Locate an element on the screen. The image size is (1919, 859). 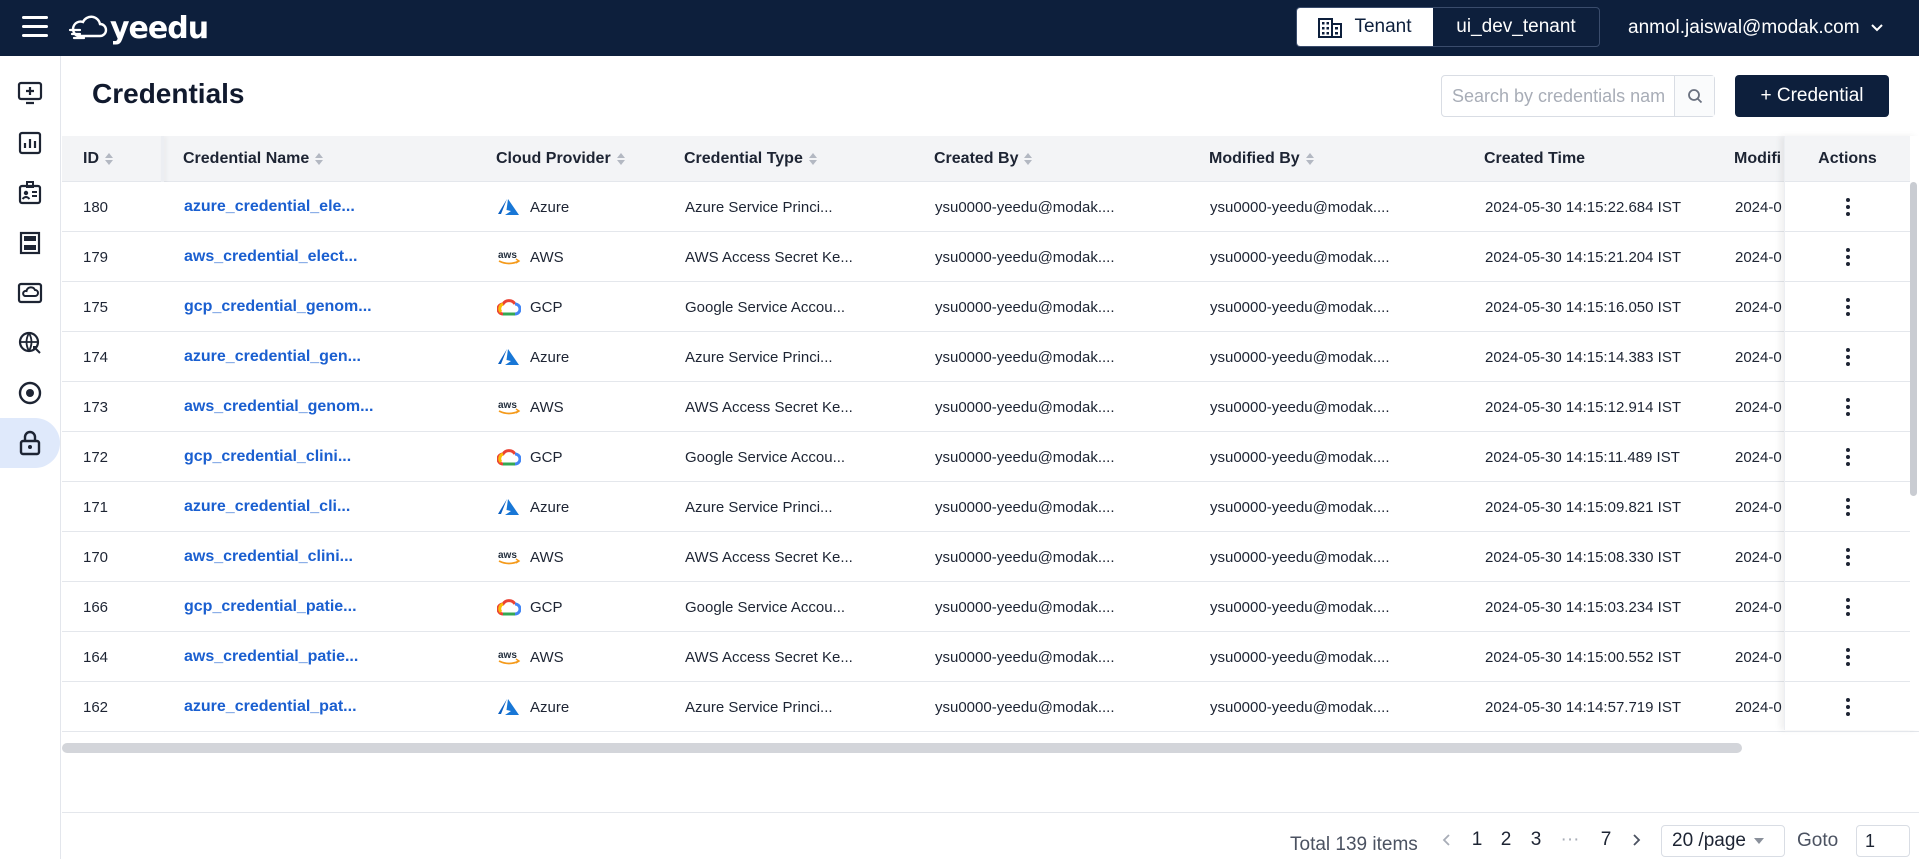
hamburger-menu-icon is located at coordinates (35, 27).